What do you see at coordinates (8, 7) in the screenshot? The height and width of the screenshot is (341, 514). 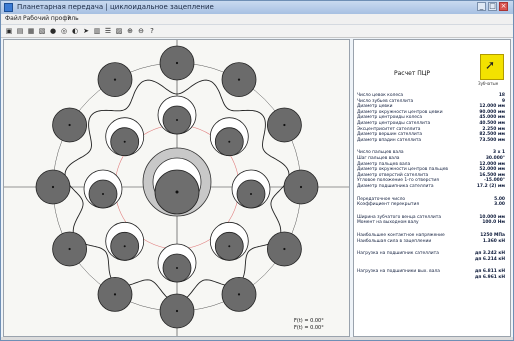 I see `app-icon` at bounding box center [8, 7].